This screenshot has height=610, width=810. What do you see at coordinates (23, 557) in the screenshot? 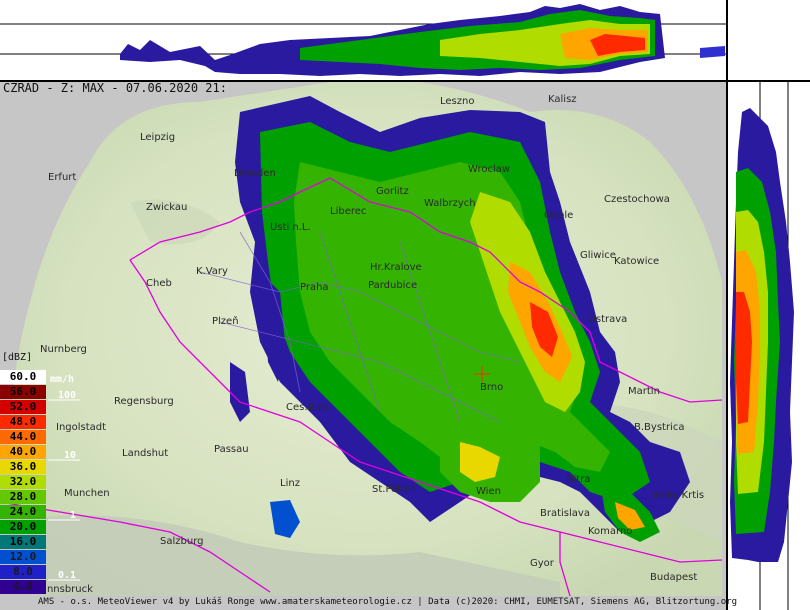
I see `legend-row: 12.0` at bounding box center [23, 557].